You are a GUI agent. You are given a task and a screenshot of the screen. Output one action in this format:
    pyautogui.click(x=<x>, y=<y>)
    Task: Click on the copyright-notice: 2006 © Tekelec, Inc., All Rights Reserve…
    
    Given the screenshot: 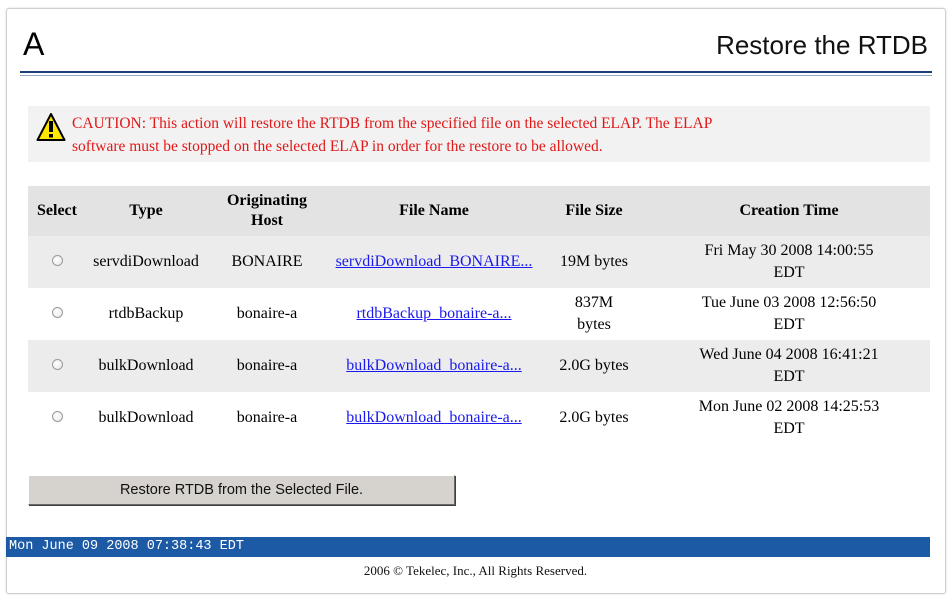 What is the action you would take?
    pyautogui.click(x=475, y=570)
    